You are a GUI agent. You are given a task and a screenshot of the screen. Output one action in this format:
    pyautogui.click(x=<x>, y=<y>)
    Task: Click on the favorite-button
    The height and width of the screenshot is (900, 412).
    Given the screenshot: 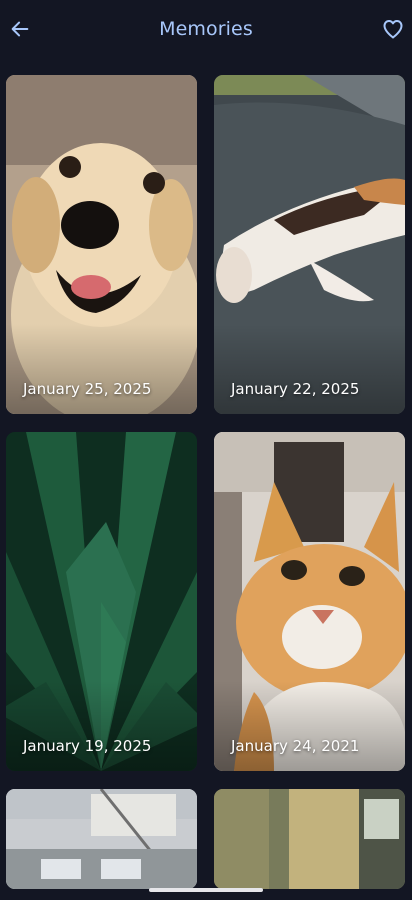 What is the action you would take?
    pyautogui.click(x=393, y=29)
    